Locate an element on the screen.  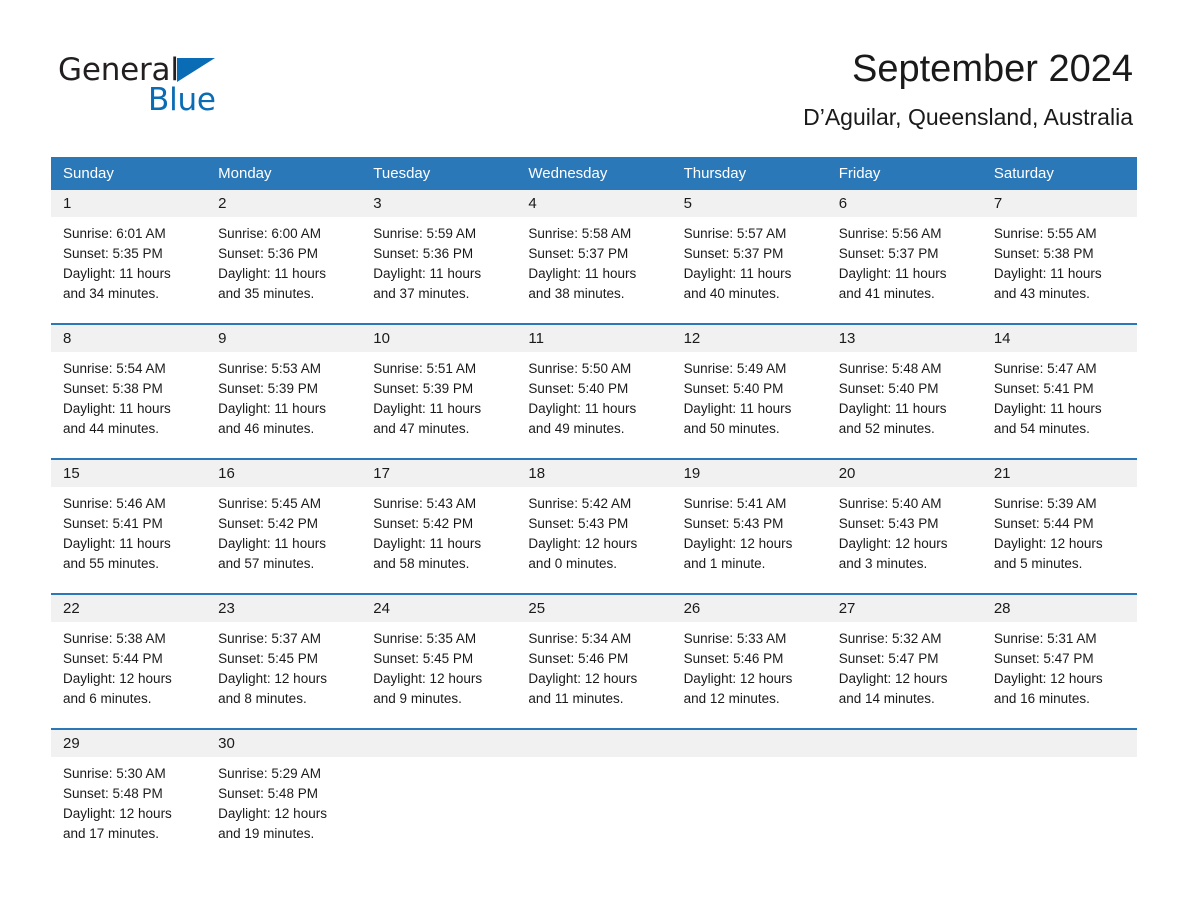
day-number: 29 is located at coordinates (71, 743).